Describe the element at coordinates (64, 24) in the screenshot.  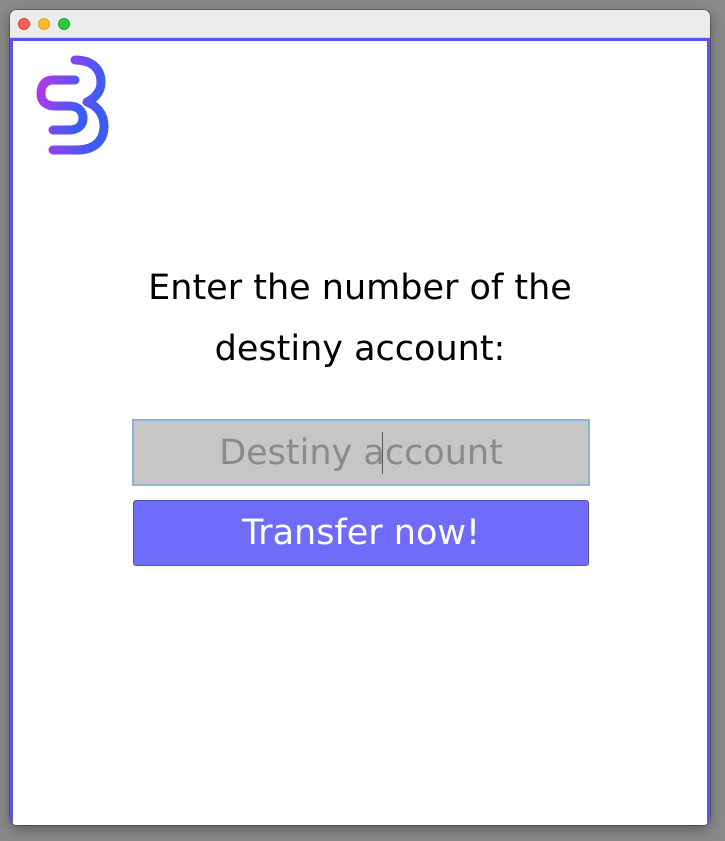
I see `maximize-window-button` at that location.